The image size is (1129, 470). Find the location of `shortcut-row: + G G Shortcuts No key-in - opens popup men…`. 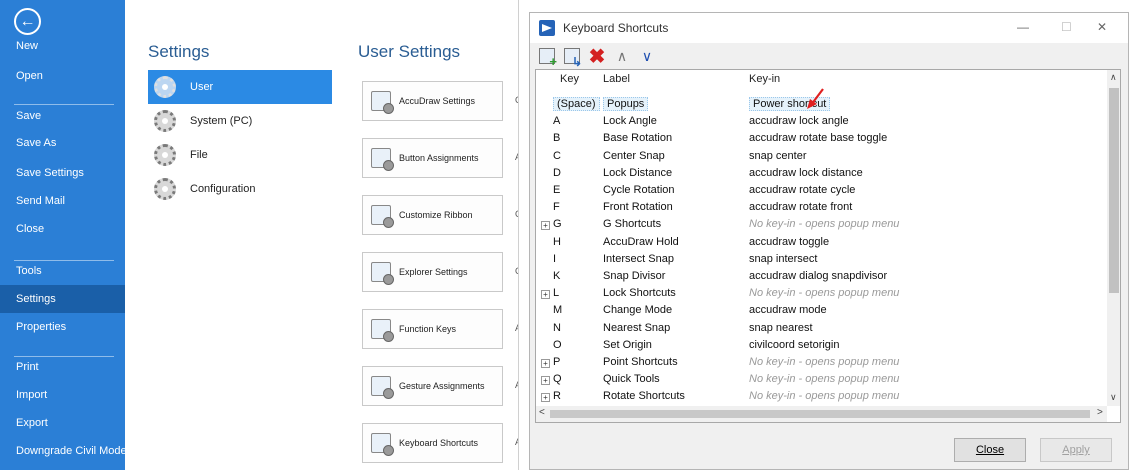

shortcut-row: + G G Shortcuts No key-in - opens popup men… is located at coordinates (821, 225).